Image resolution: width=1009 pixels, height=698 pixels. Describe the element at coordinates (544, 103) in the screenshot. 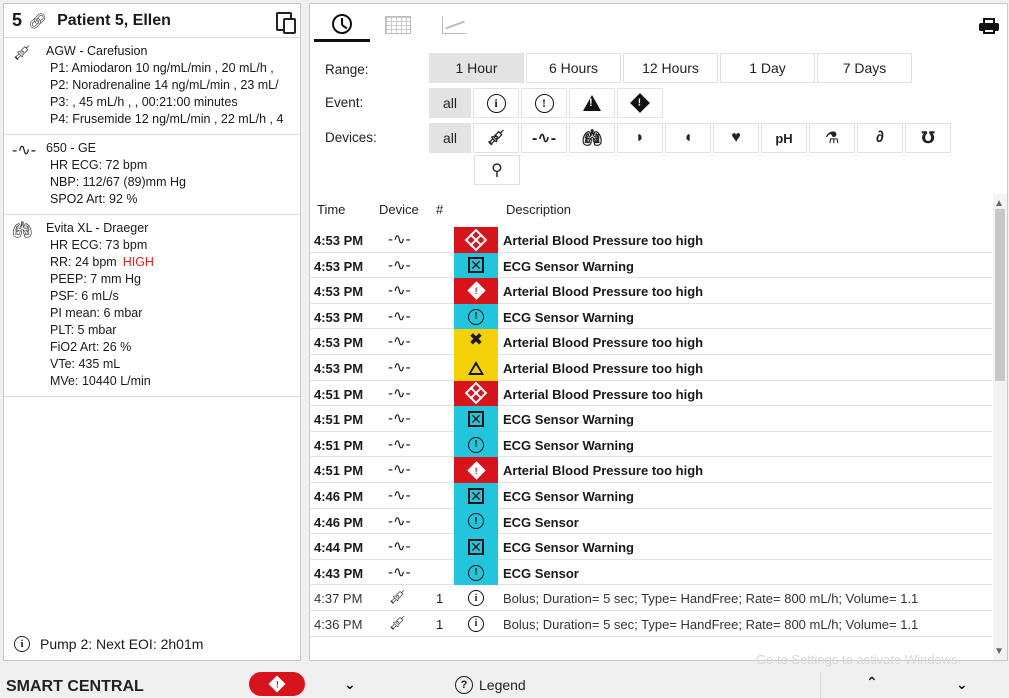

I see `event-filter-notice: !` at that location.